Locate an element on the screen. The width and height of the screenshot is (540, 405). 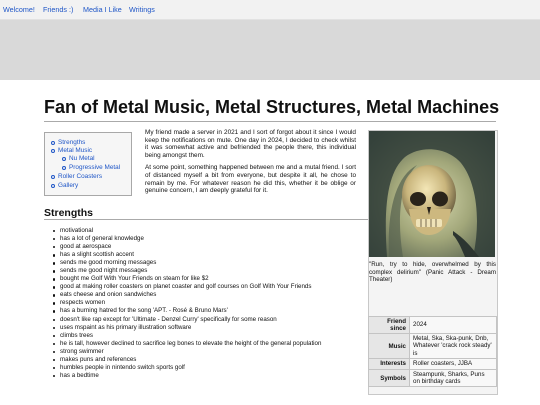
skull-illustration is located at coordinates (432, 194).